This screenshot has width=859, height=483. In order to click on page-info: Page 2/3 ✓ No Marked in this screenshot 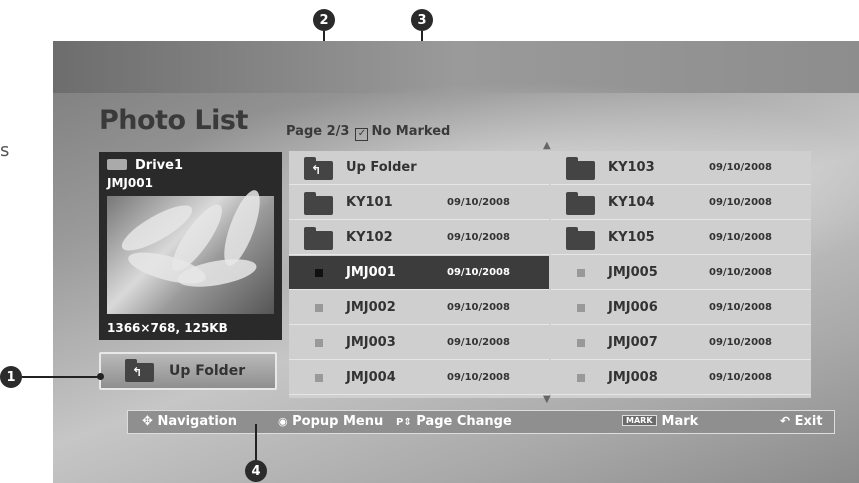, I will do `click(368, 132)`.